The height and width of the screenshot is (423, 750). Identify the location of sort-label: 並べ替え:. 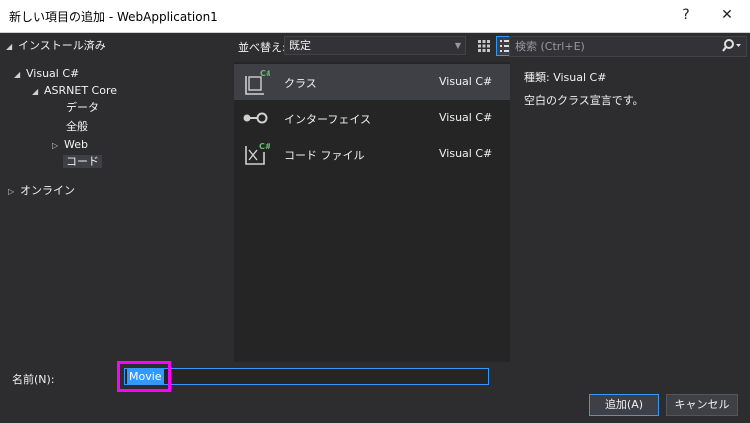
(262, 47).